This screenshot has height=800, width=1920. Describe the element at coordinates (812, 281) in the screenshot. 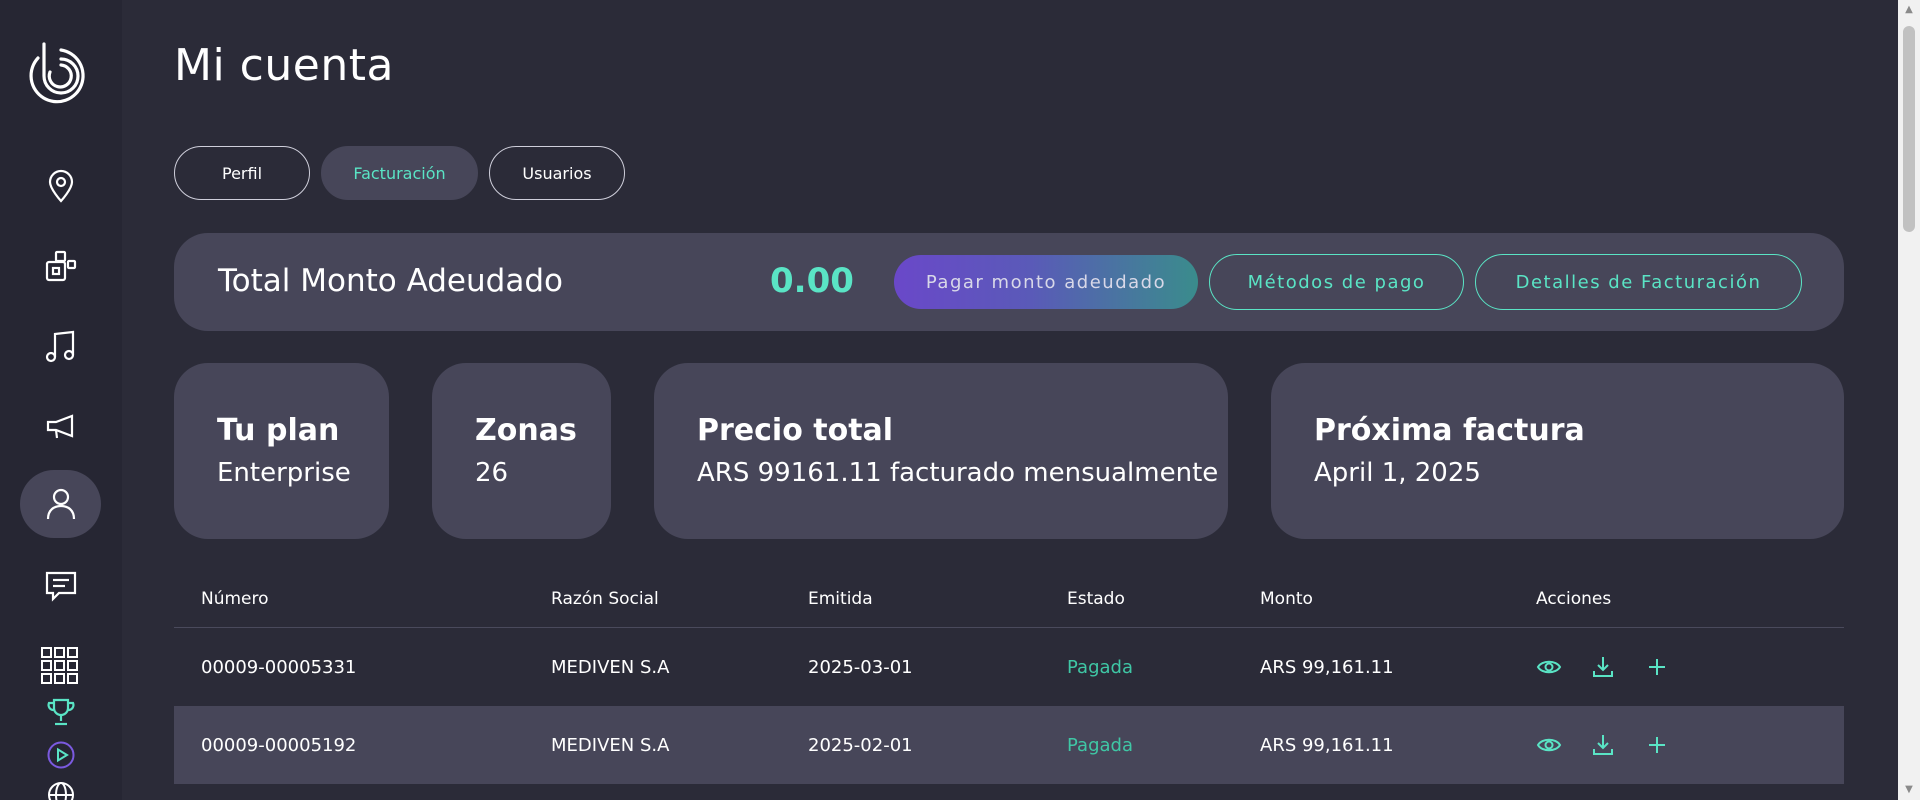

I see `amount-owed-value: 0.00` at that location.